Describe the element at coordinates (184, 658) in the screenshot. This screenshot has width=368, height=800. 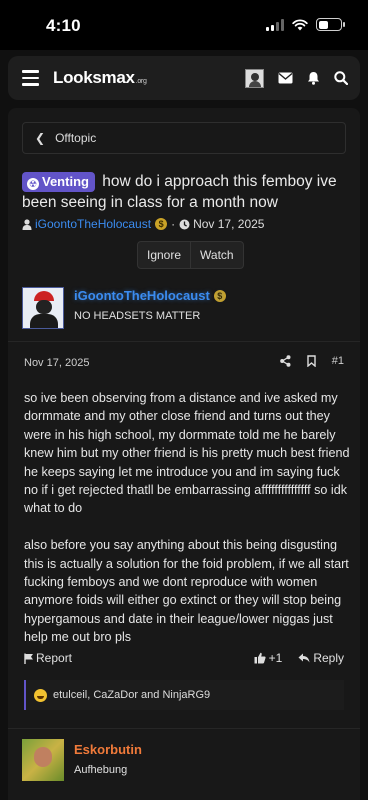
I see `post-footer: Report +1 Reply` at that location.